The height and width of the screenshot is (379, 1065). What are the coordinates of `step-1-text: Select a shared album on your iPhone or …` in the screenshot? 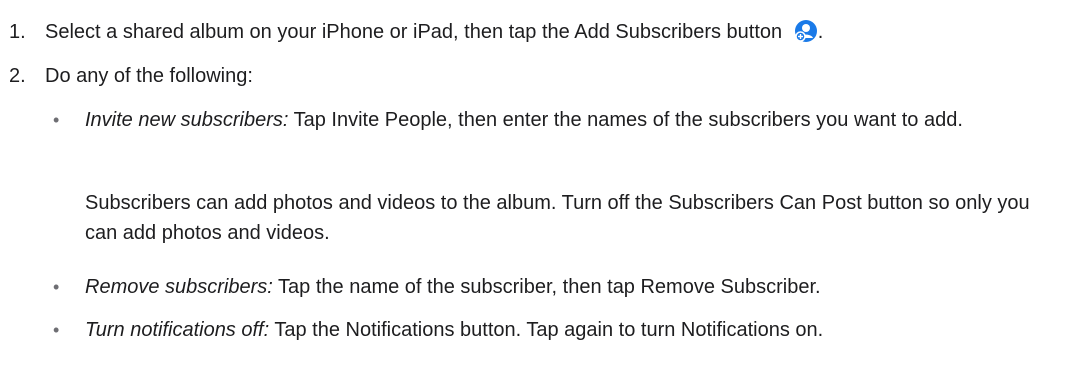 It's located at (414, 32).